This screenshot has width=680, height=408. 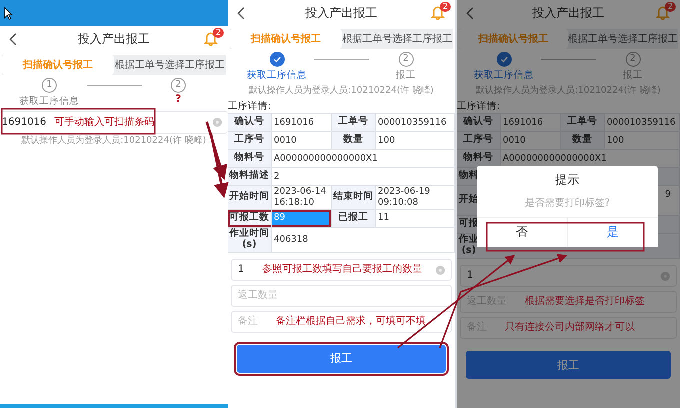 I want to click on input-field: 1 参照可报工数填写自己要报工的数量, so click(x=341, y=269).